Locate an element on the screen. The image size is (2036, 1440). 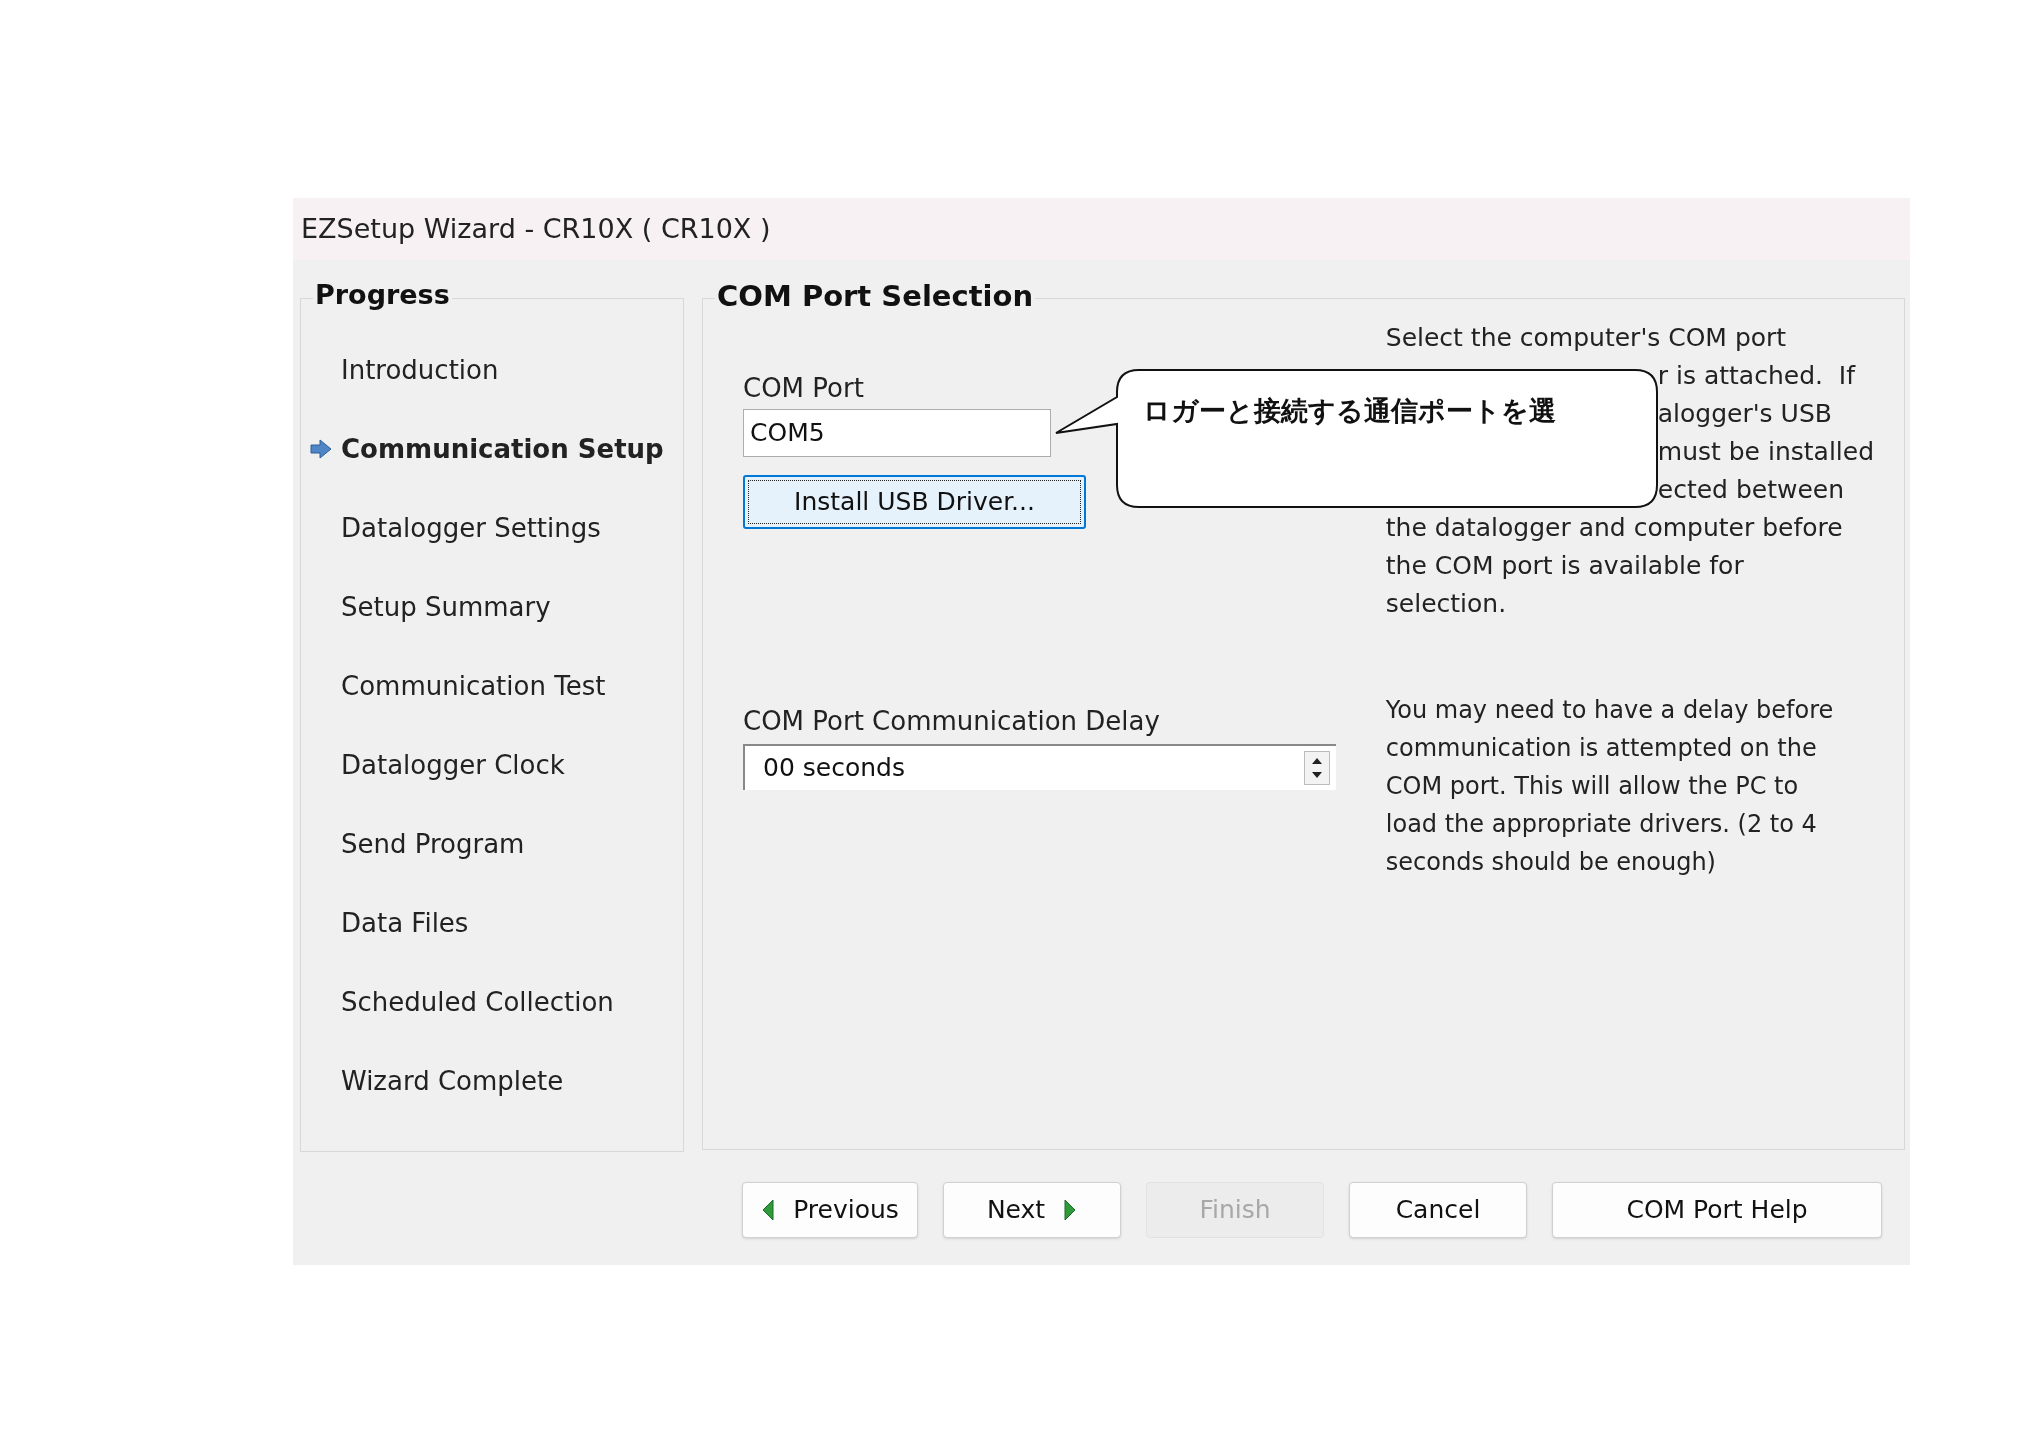
window-title: EZSetup Wizard - CR10X ( CR10X ) is located at coordinates (536, 228).